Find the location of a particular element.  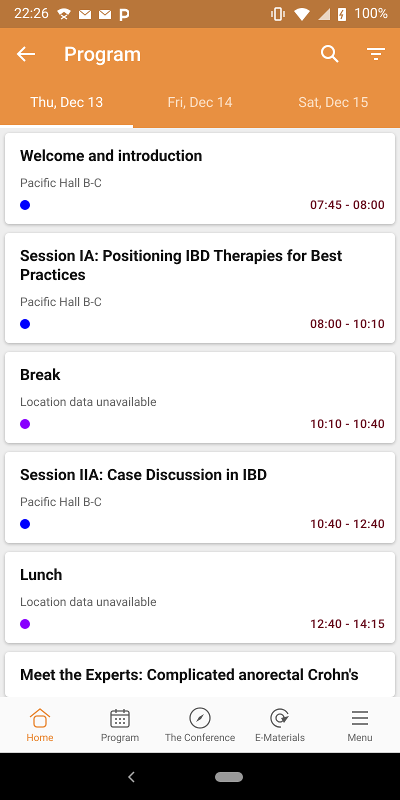

session-title: Welcome and introduction is located at coordinates (112, 156).